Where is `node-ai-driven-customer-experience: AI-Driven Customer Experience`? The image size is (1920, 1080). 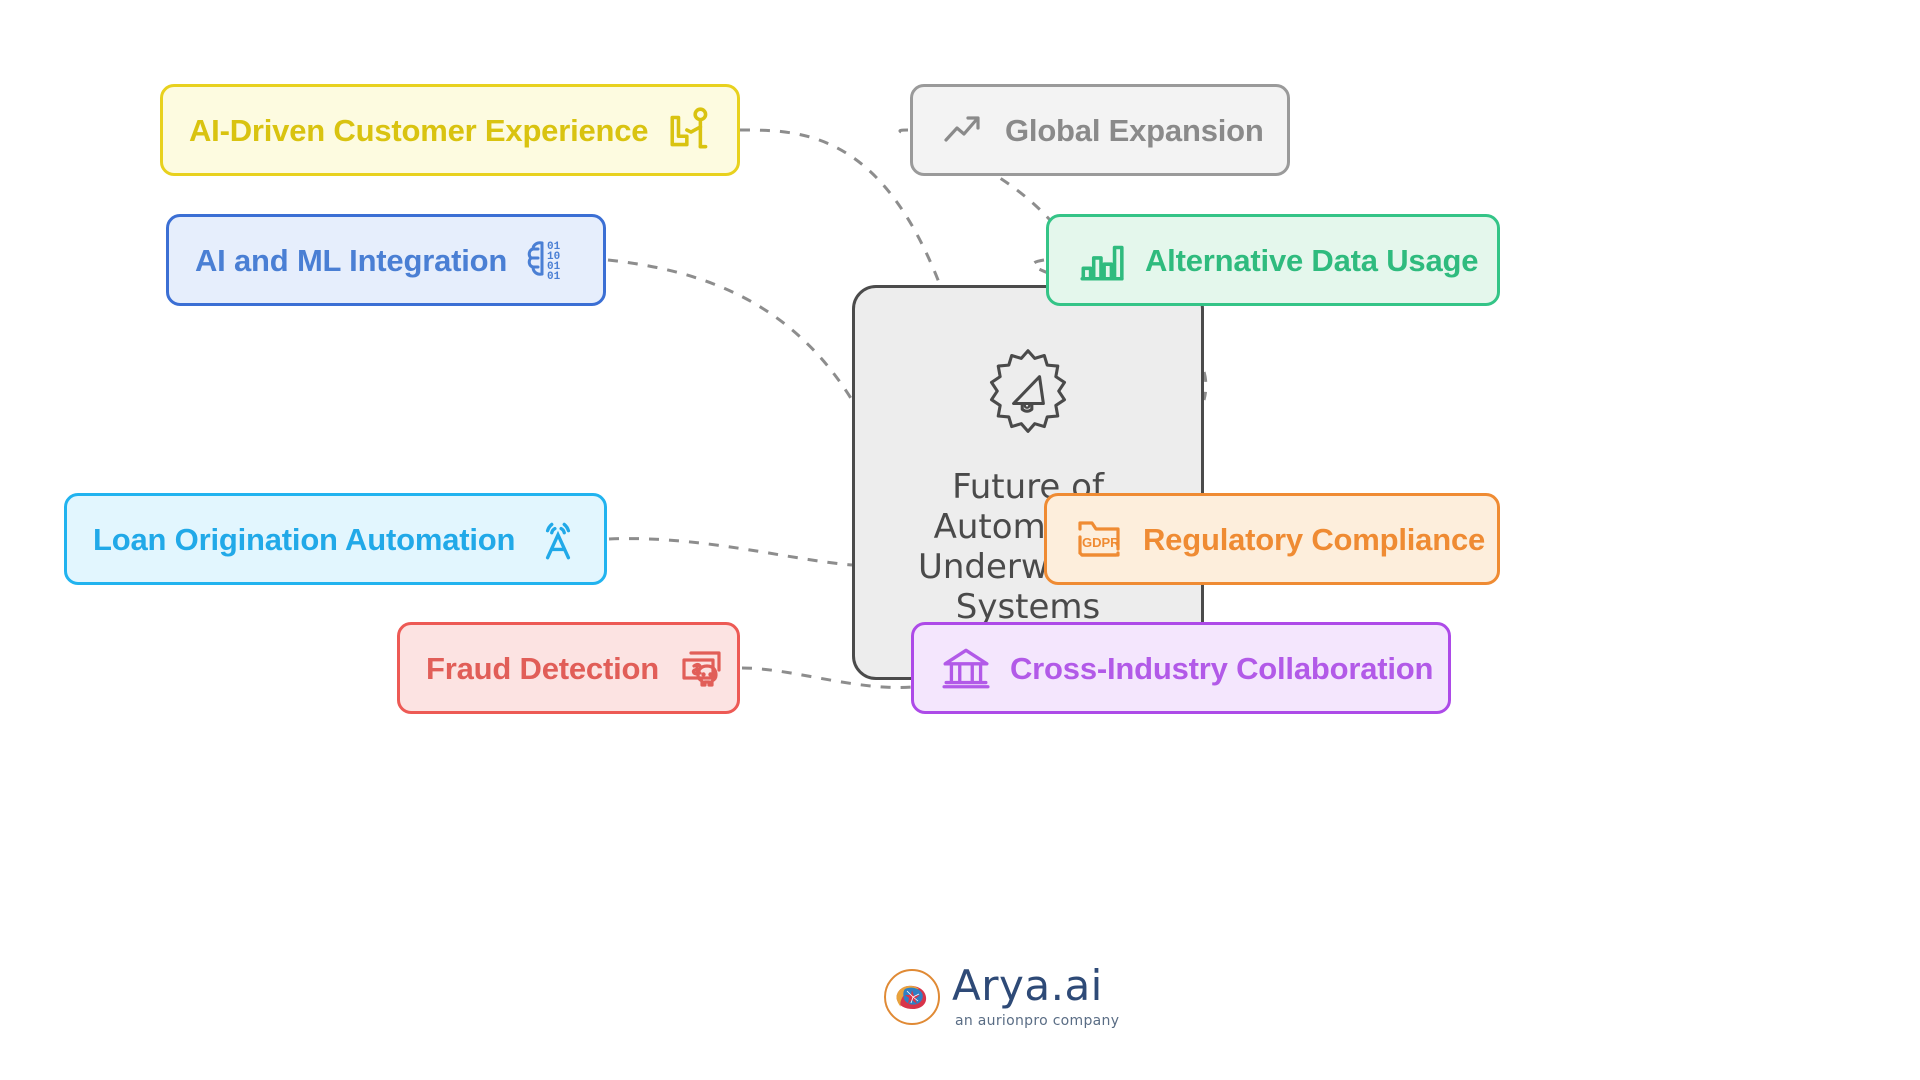 node-ai-driven-customer-experience: AI-Driven Customer Experience is located at coordinates (450, 130).